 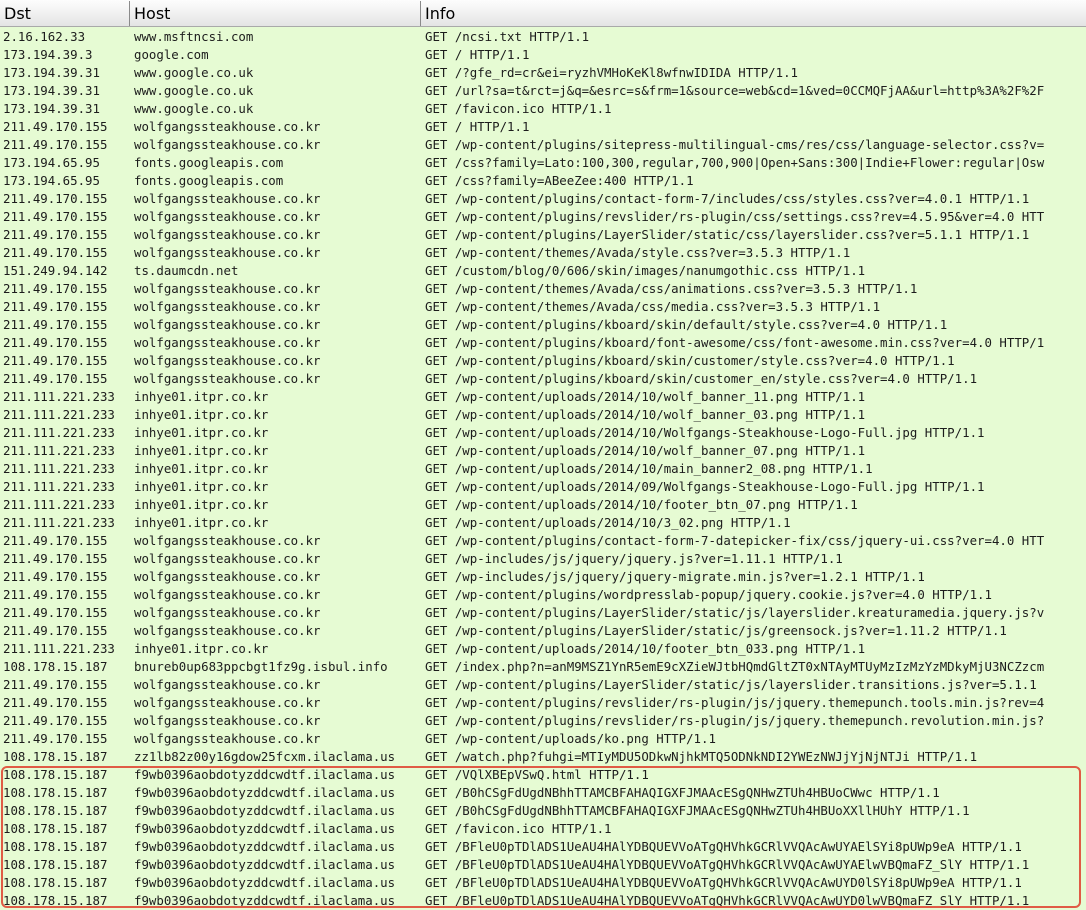 What do you see at coordinates (537, 774) in the screenshot?
I see `cell-info: GET /VQlXBEpVSwQ.html HTTP/1.1` at bounding box center [537, 774].